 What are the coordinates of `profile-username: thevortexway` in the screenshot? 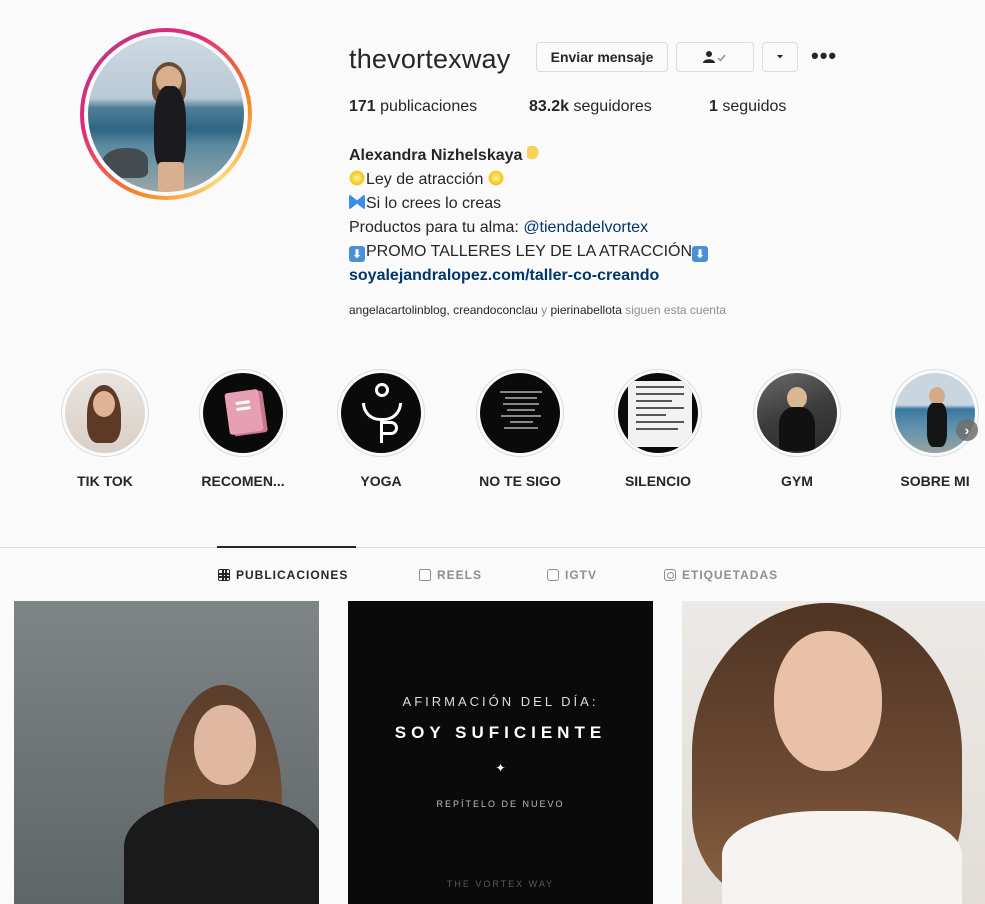 It's located at (430, 59).